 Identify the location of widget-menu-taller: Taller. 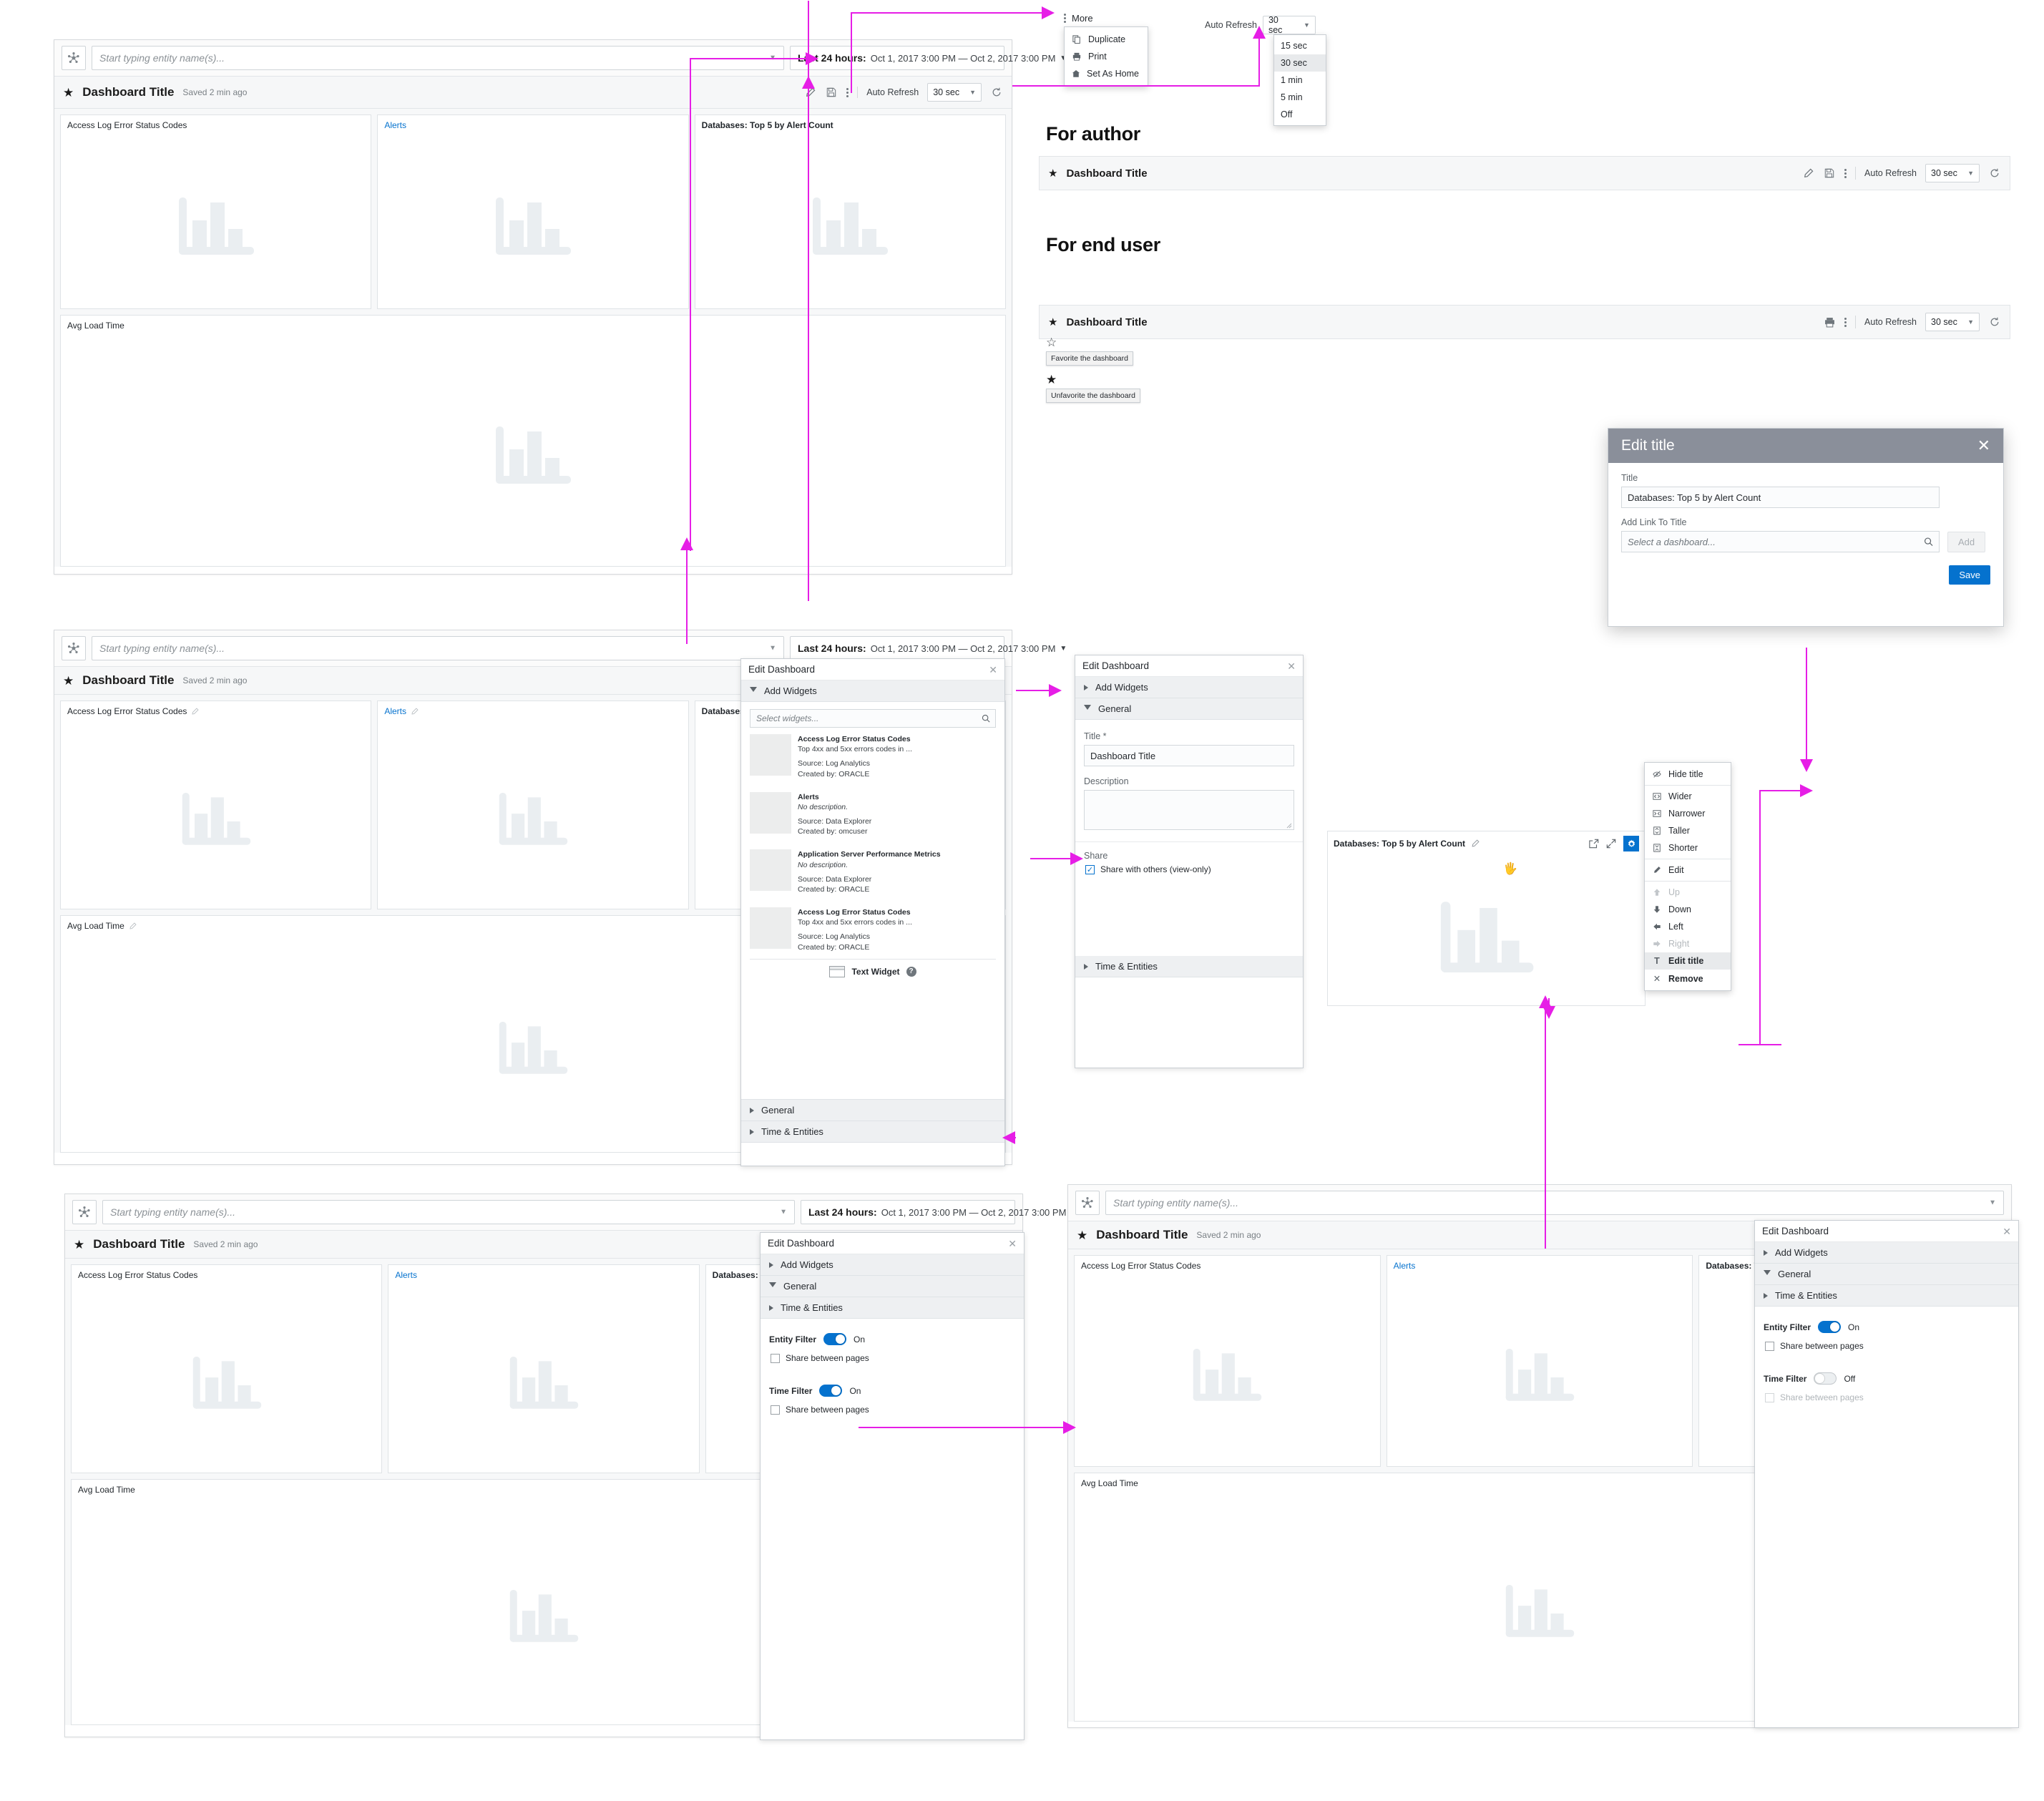
(1688, 831).